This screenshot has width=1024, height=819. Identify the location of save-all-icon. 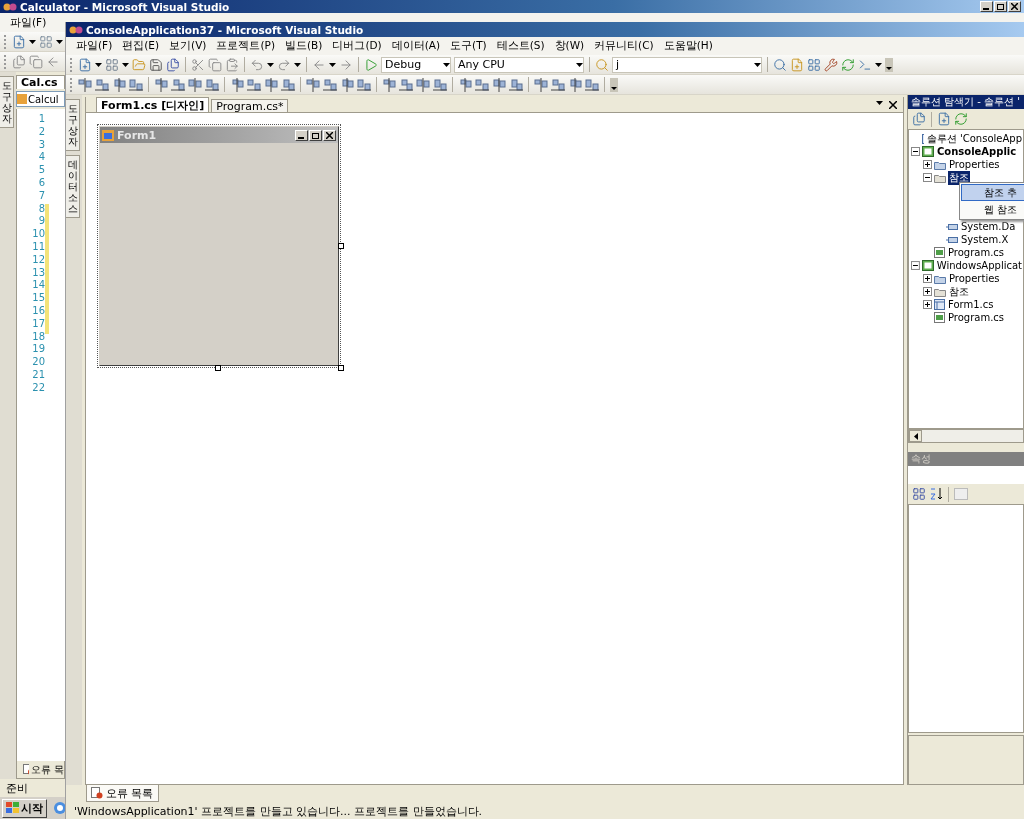
(173, 64).